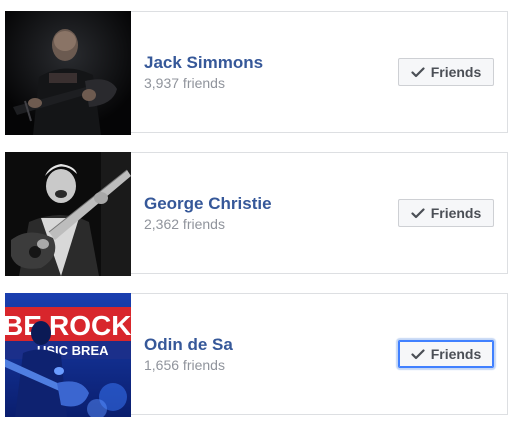 Image resolution: width=519 pixels, height=427 pixels. Describe the element at coordinates (184, 223) in the screenshot. I see `friend-count: 2,362 friends` at that location.